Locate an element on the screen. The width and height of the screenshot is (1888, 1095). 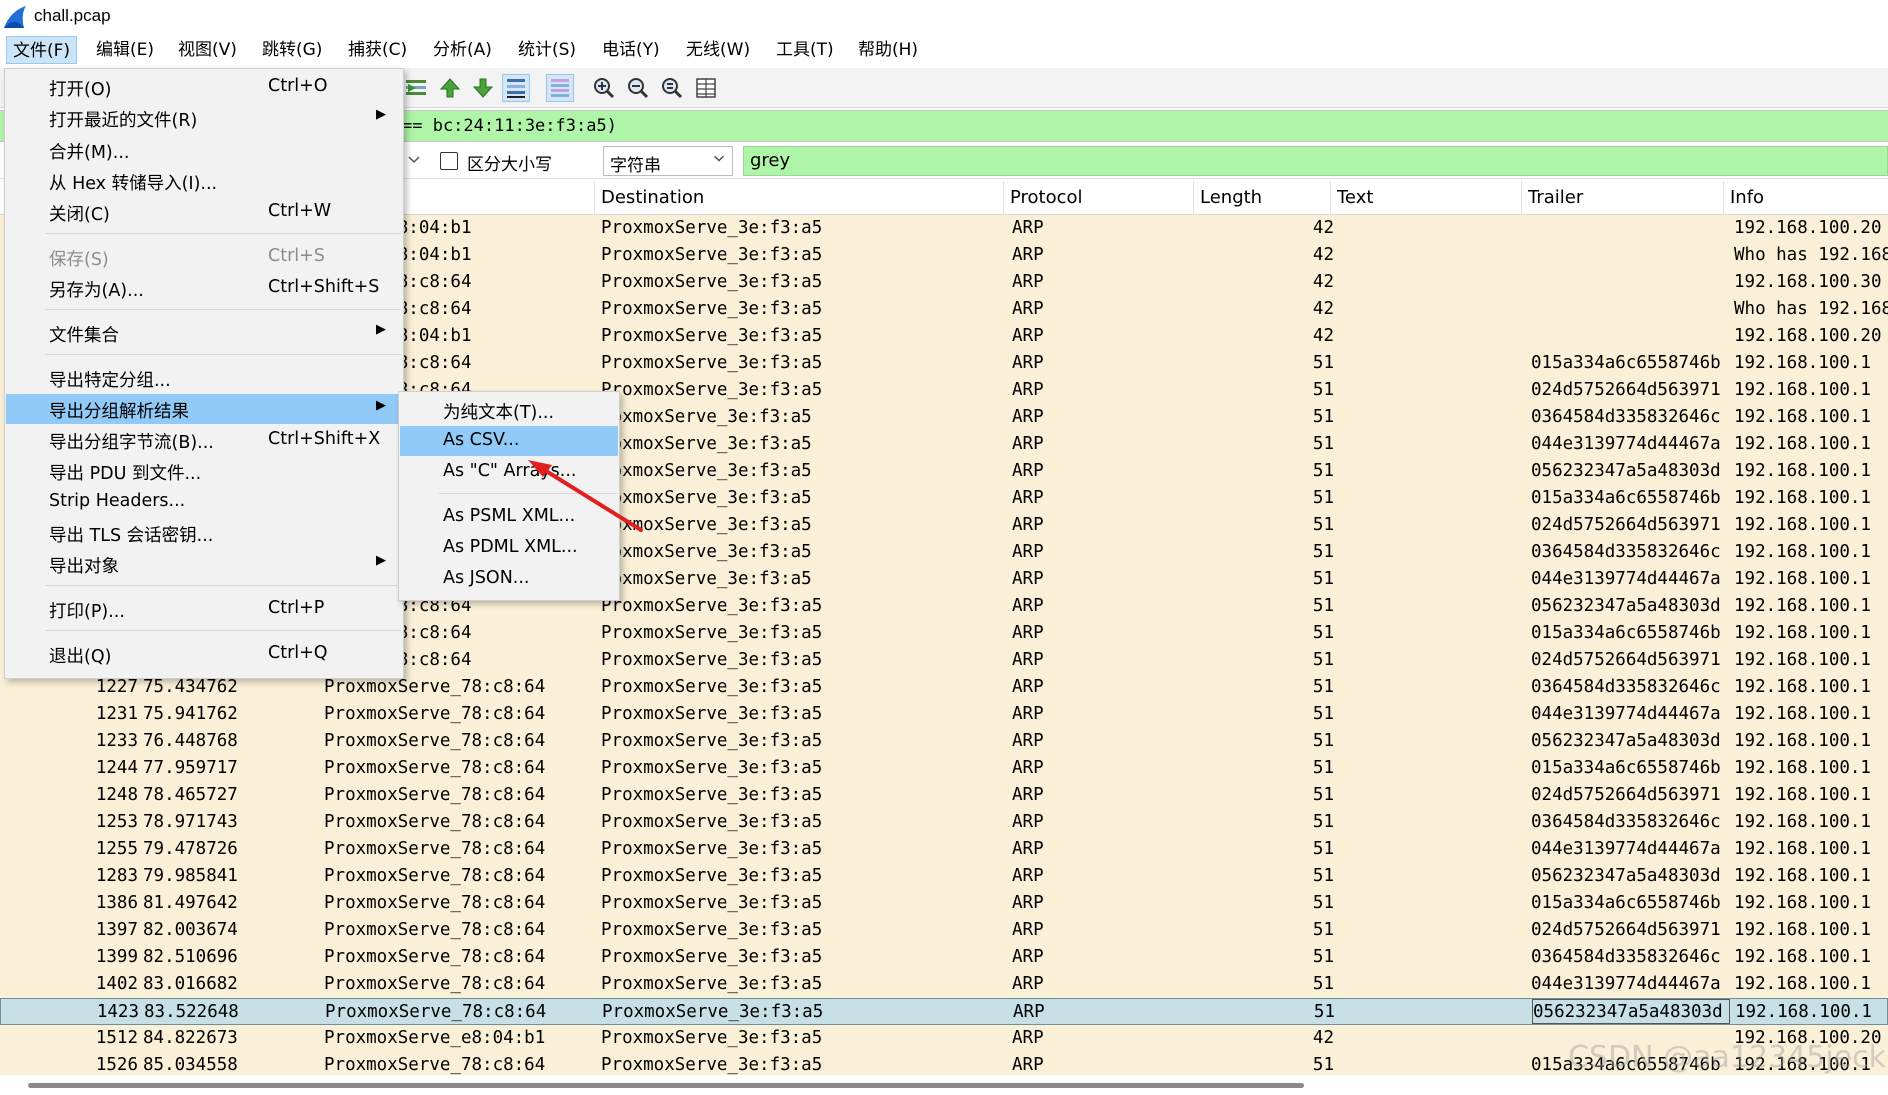
case-sensitive-checkbox is located at coordinates (449, 161).